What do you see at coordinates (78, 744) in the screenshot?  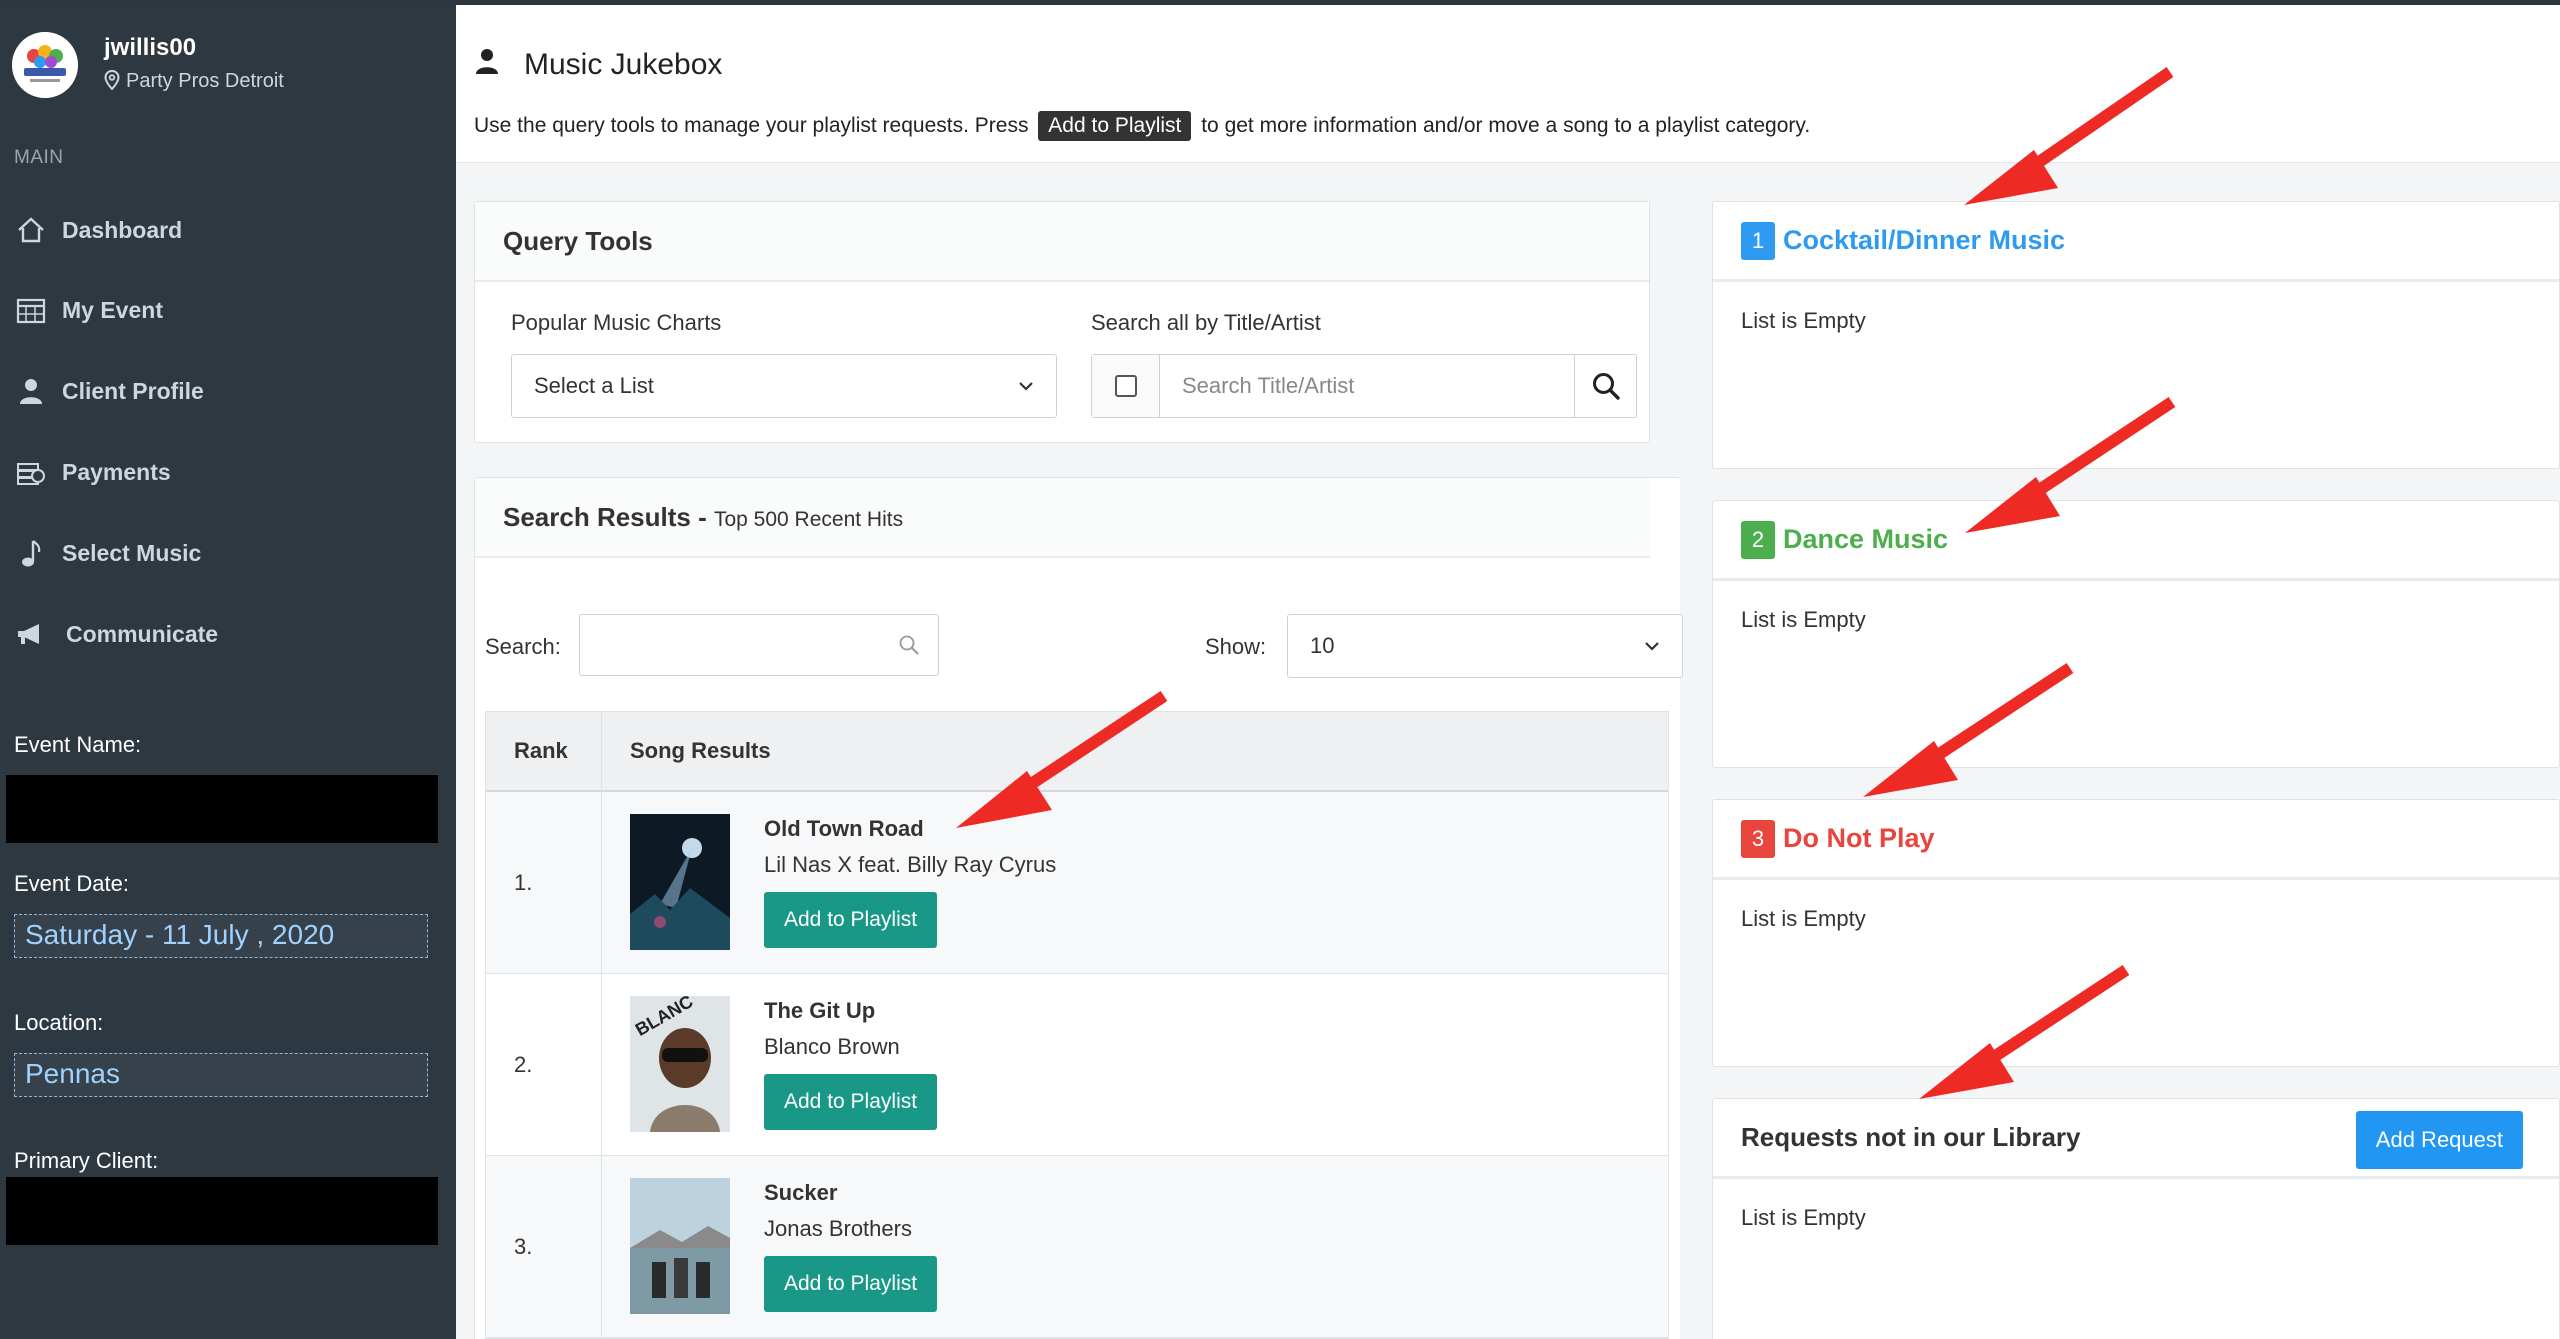 I see `event-name-label: Event Name:` at bounding box center [78, 744].